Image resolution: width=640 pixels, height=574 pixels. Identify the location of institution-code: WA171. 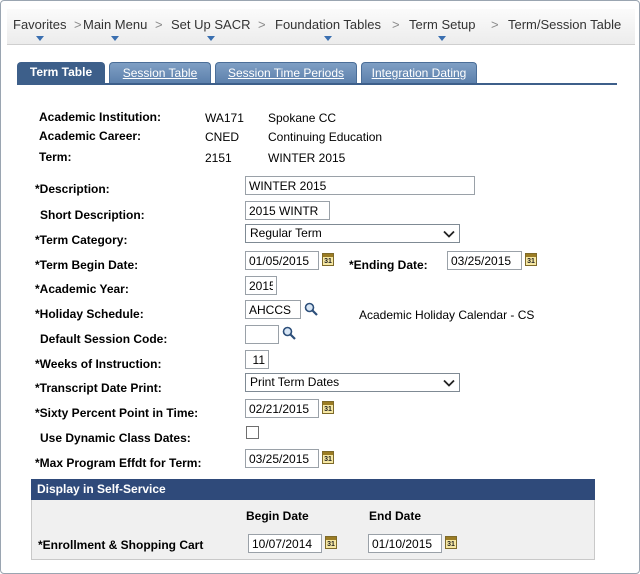
(224, 118).